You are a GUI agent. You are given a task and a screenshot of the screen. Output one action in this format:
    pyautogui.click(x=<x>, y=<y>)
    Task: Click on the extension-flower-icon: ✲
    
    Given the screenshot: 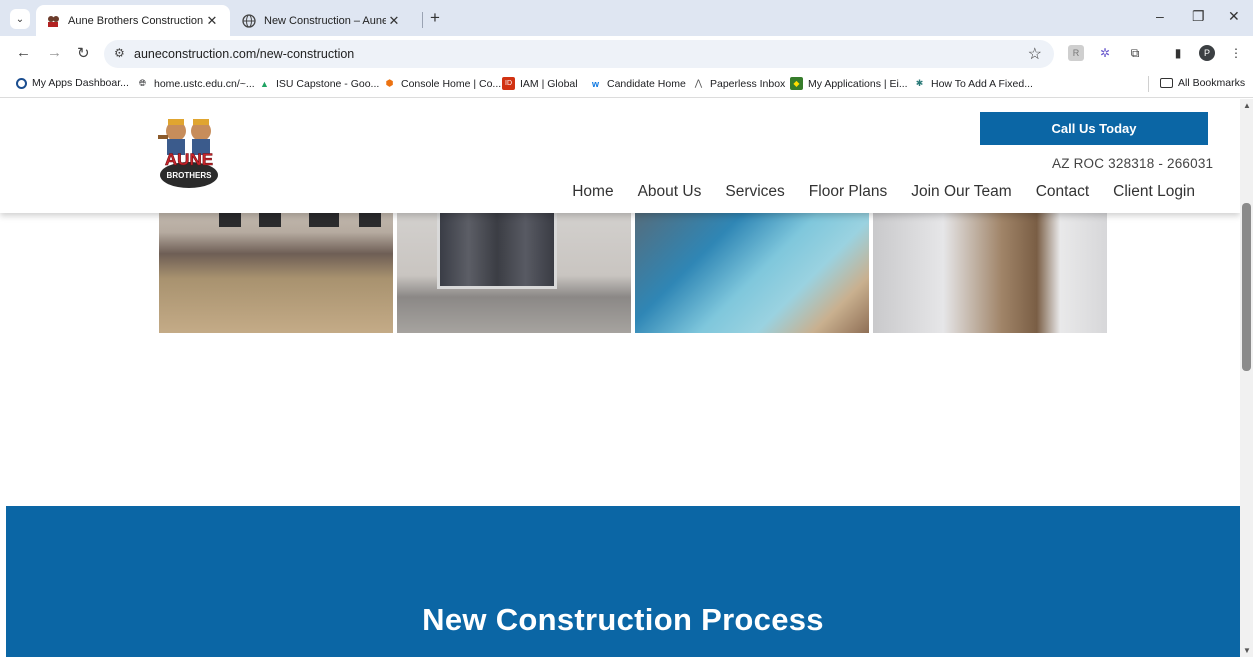 What is the action you would take?
    pyautogui.click(x=1105, y=53)
    